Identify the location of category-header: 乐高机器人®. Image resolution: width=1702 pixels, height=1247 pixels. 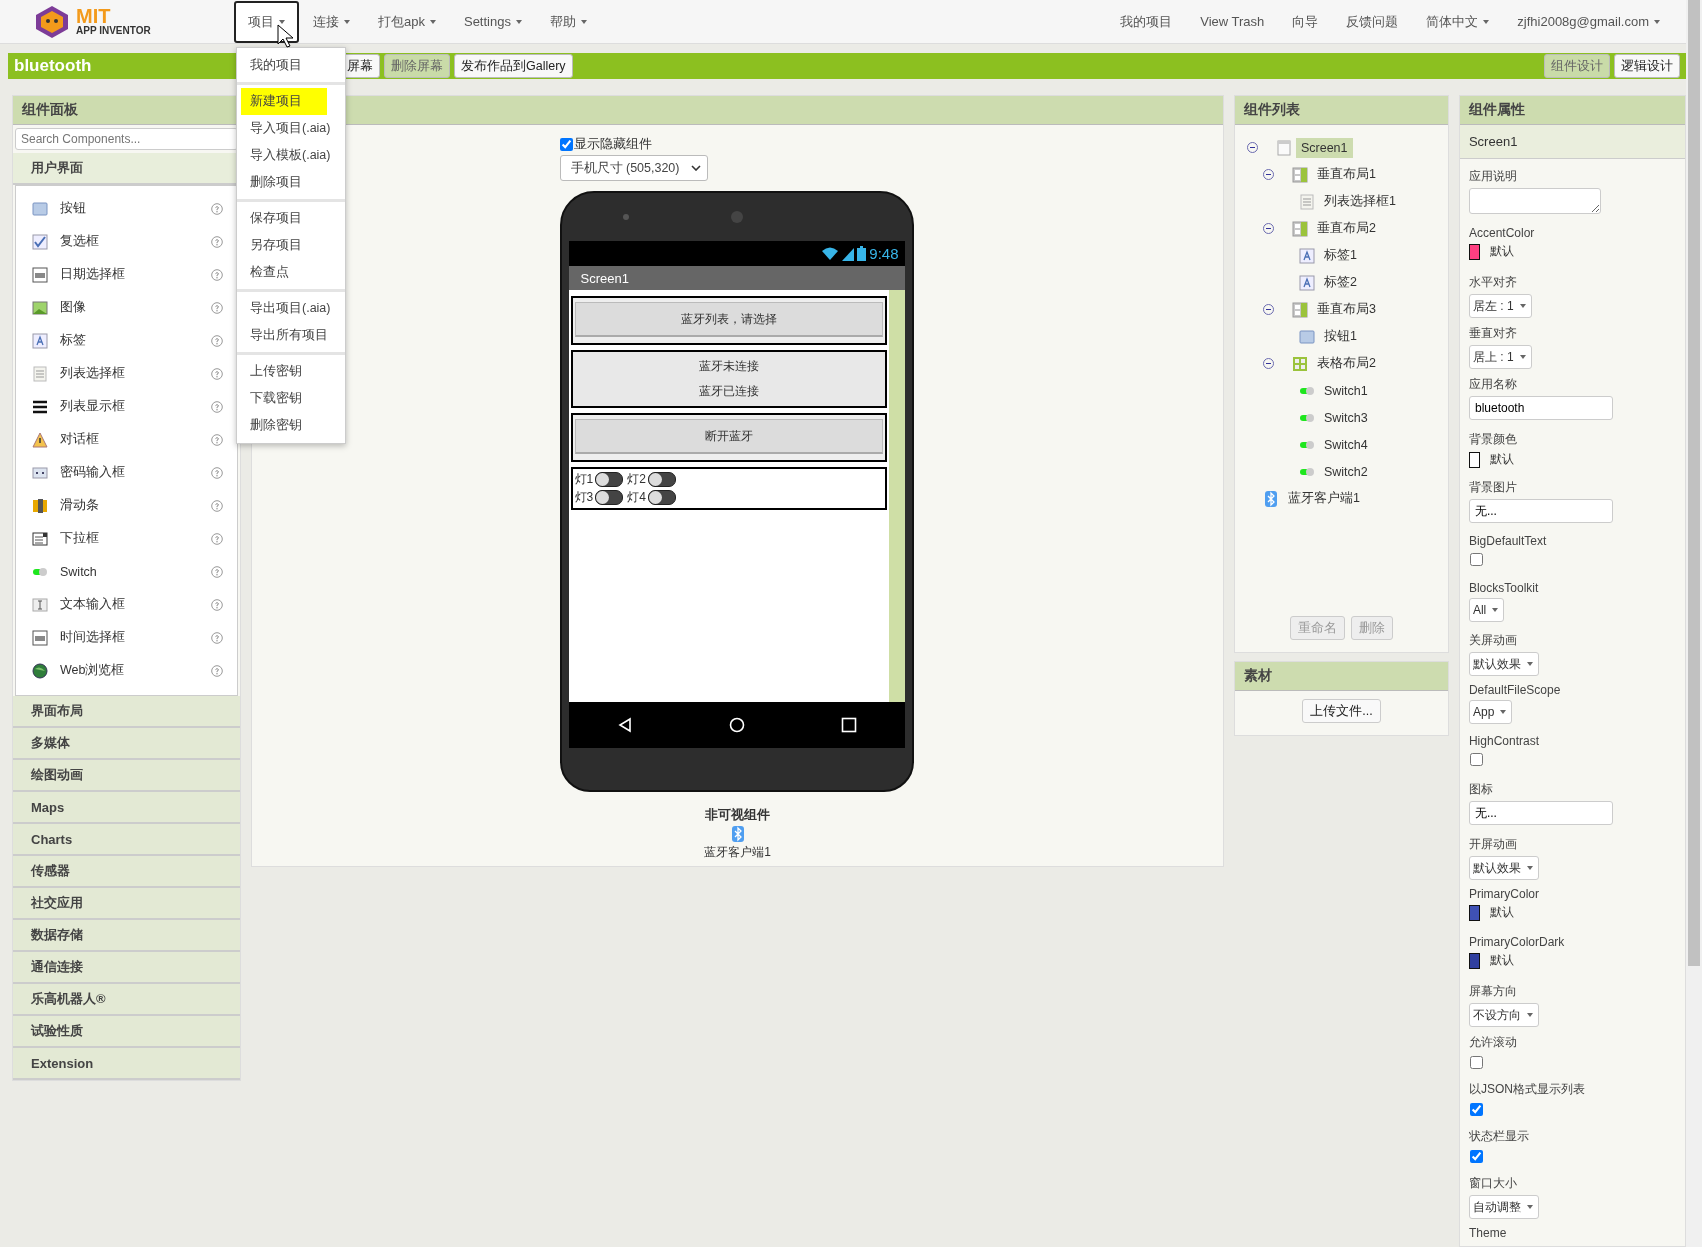
(127, 1000).